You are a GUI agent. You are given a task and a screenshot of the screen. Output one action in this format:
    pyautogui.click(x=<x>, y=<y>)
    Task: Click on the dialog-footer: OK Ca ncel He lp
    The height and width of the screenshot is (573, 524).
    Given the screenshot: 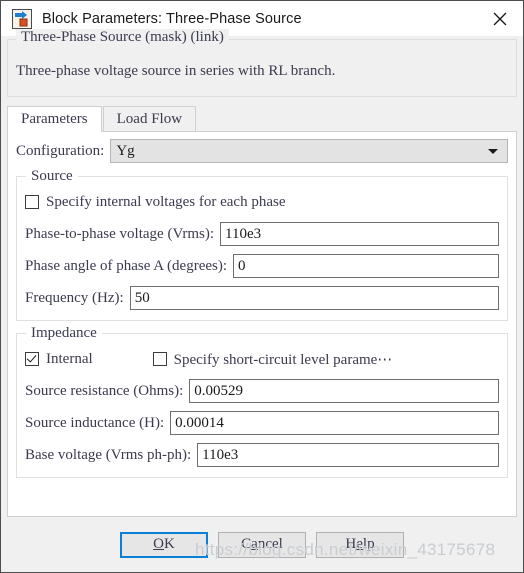 What is the action you would take?
    pyautogui.click(x=262, y=544)
    